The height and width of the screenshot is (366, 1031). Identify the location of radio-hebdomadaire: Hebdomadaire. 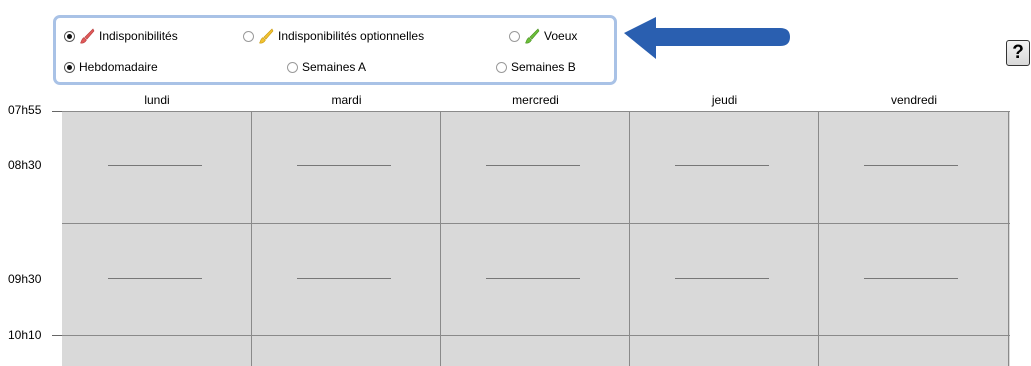
(111, 67).